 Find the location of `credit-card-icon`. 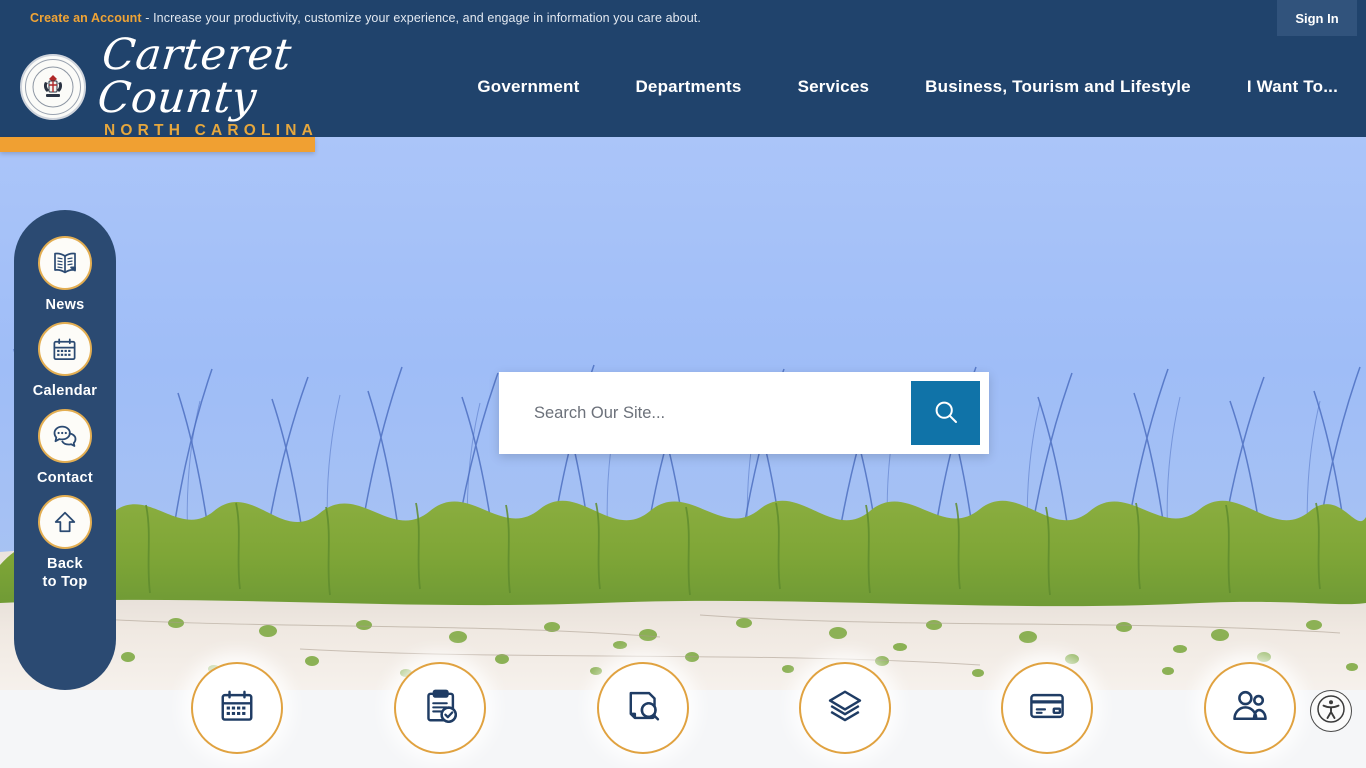

credit-card-icon is located at coordinates (1047, 708).